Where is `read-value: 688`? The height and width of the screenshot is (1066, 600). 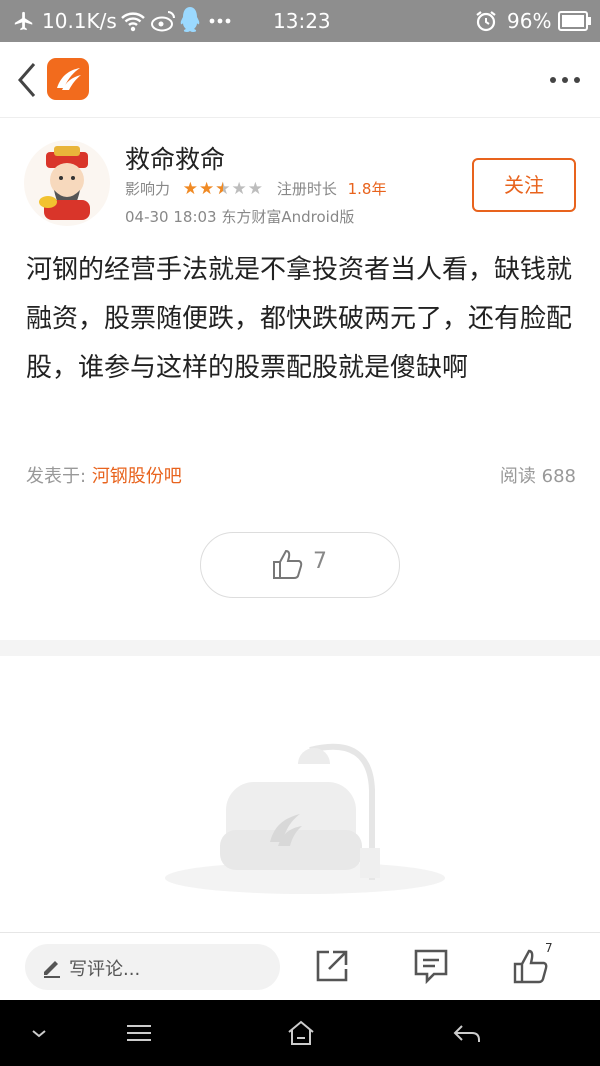
read-value: 688 is located at coordinates (558, 476).